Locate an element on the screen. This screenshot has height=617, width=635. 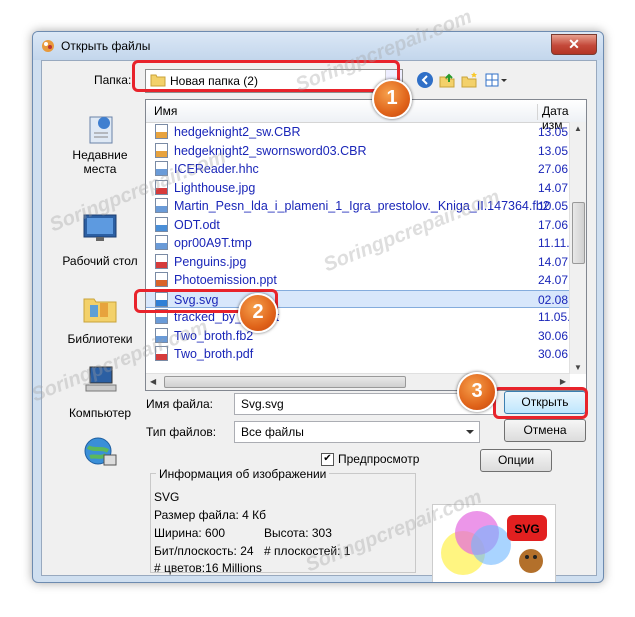
vertical-scrollbar: ▲ ▼ is located at coordinates (577, 248).